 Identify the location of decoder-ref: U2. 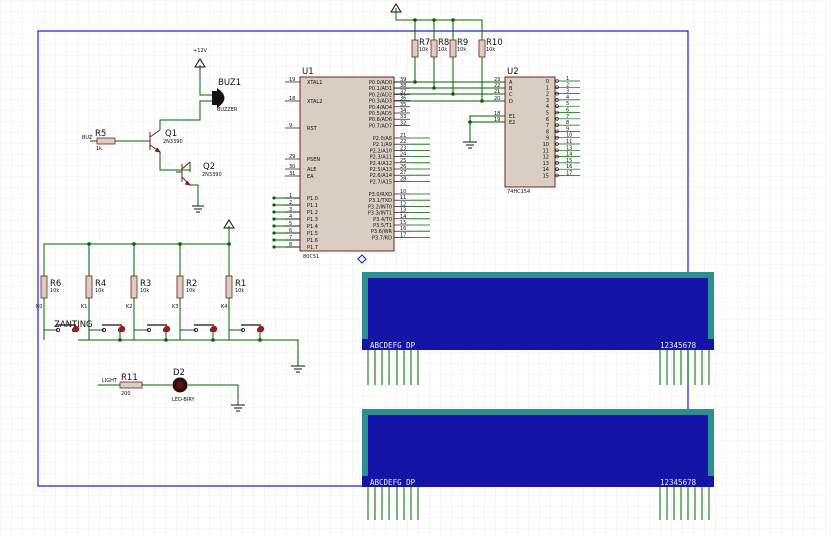
(513, 72).